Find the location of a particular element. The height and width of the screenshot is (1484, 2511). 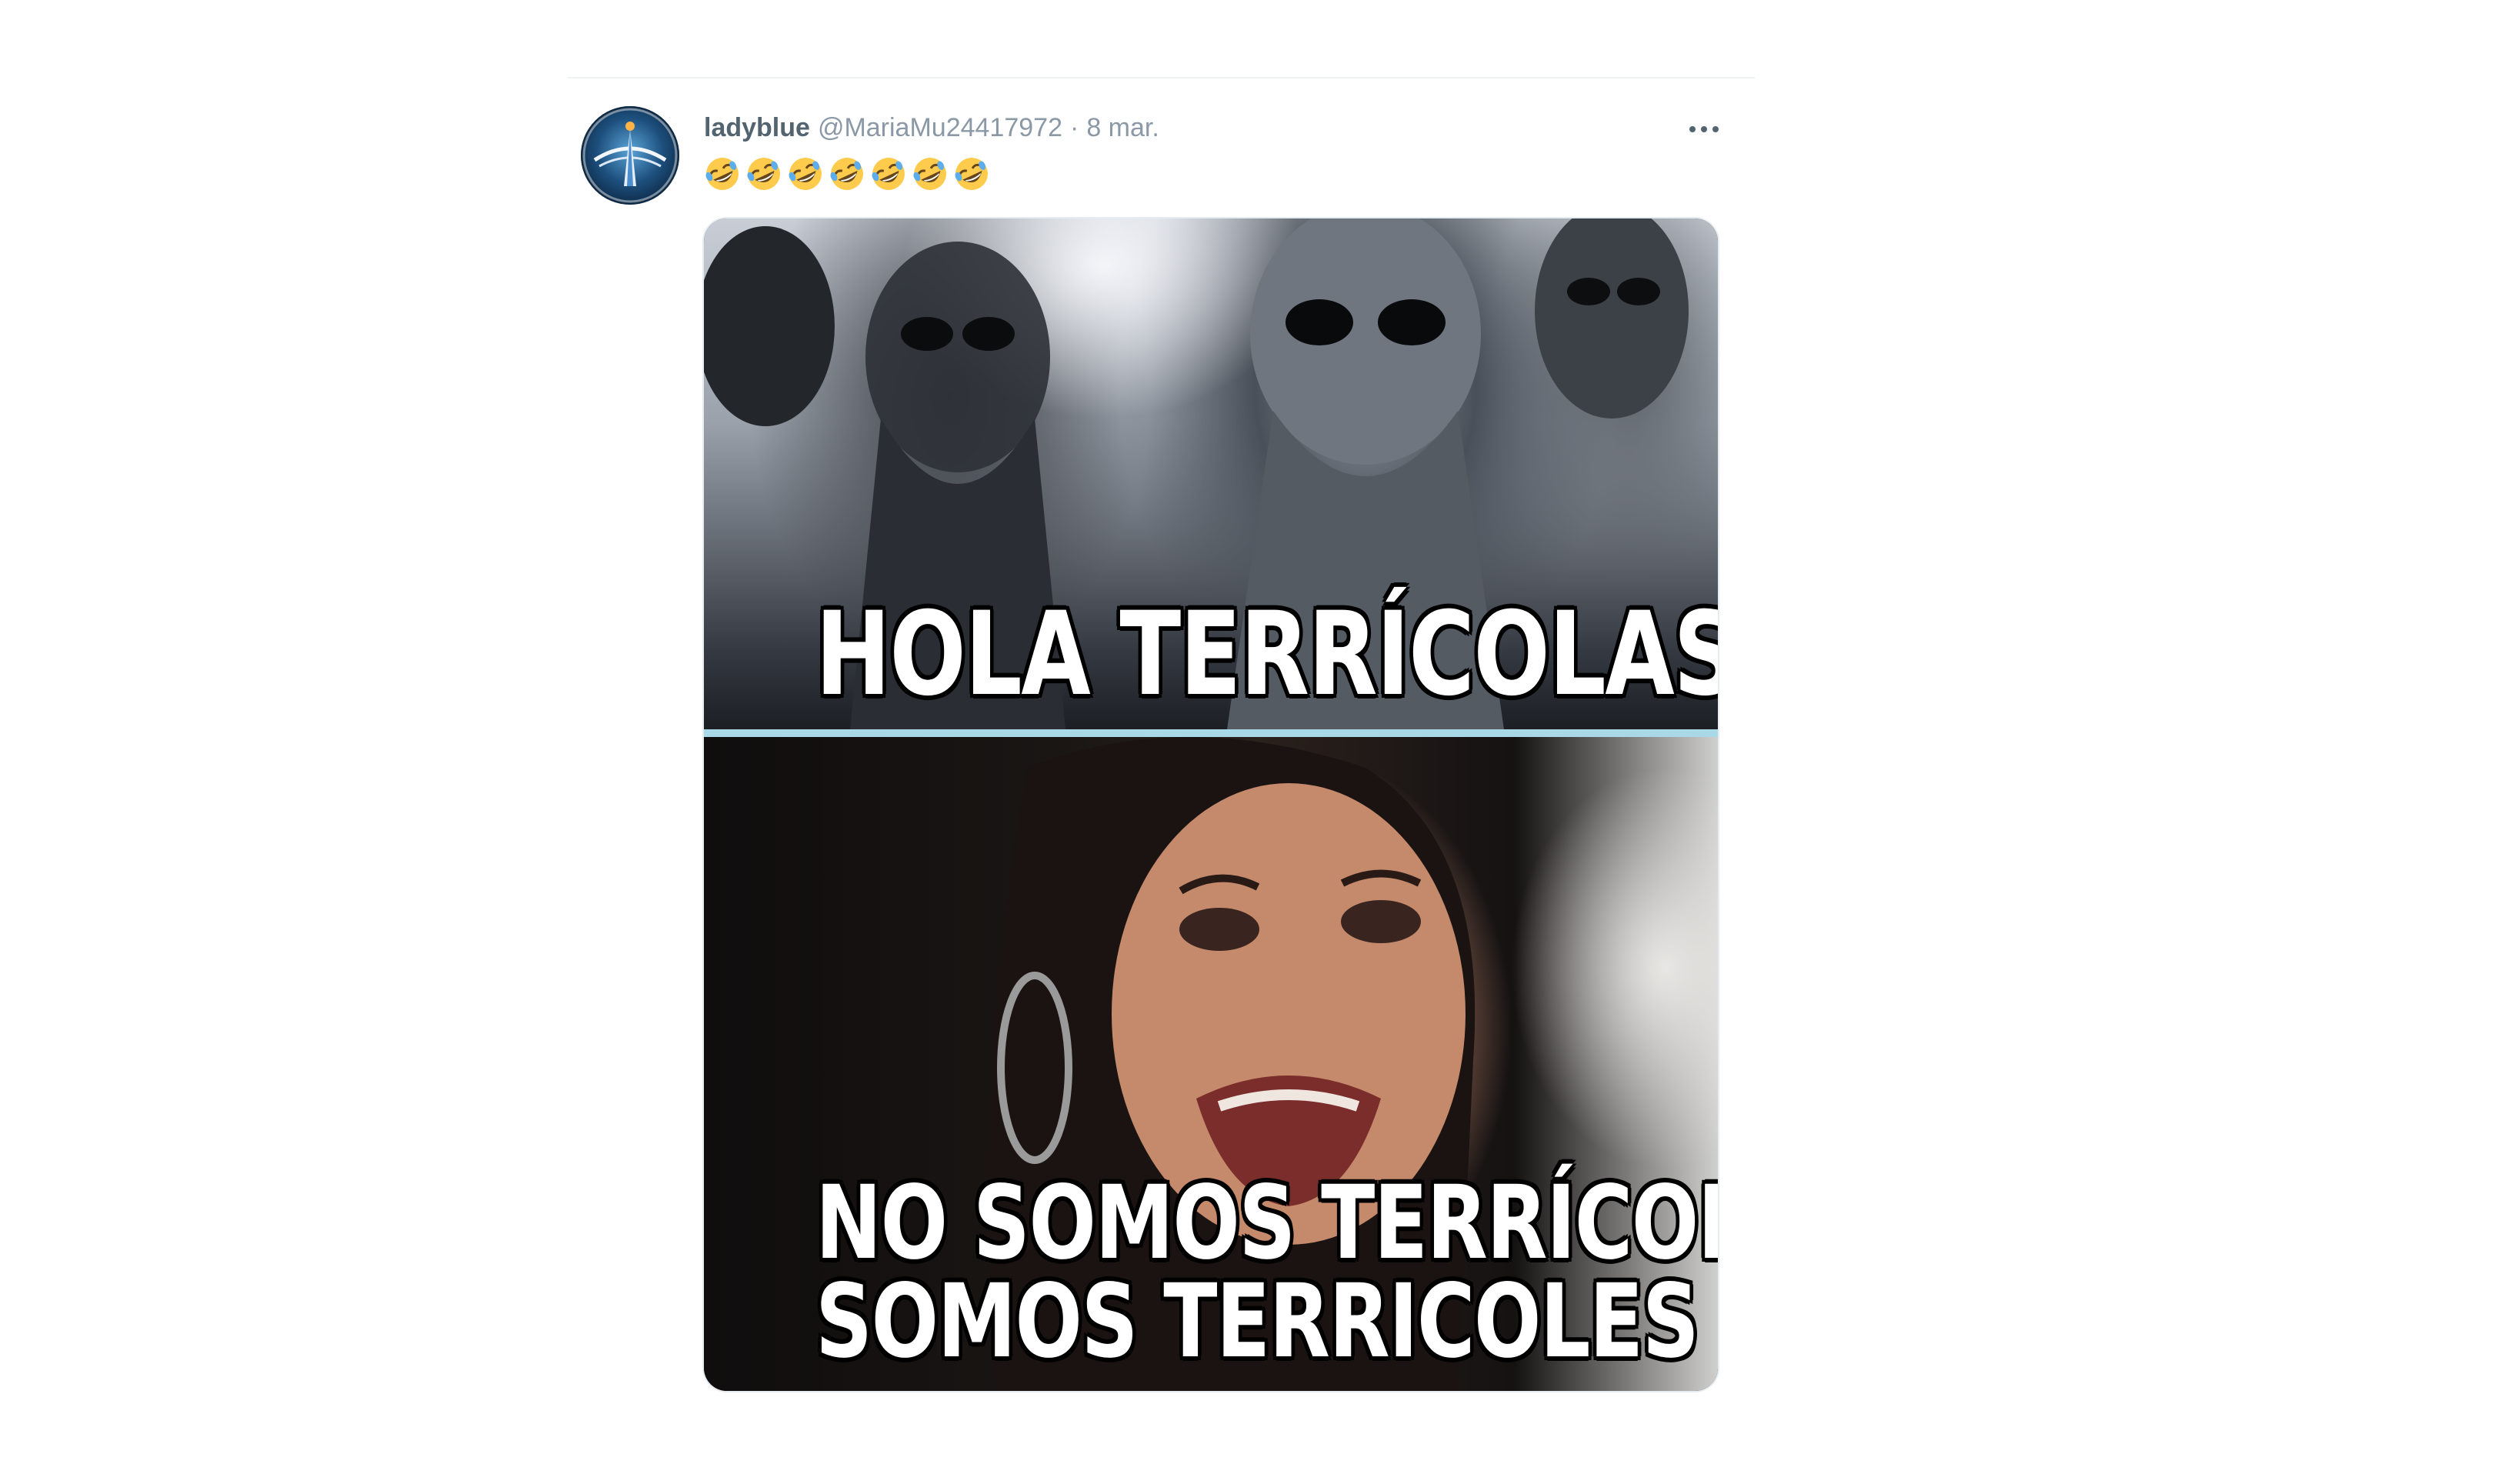

tweet-header: ladyblue @MariaMu24417972 · 8 mar. is located at coordinates (931, 127).